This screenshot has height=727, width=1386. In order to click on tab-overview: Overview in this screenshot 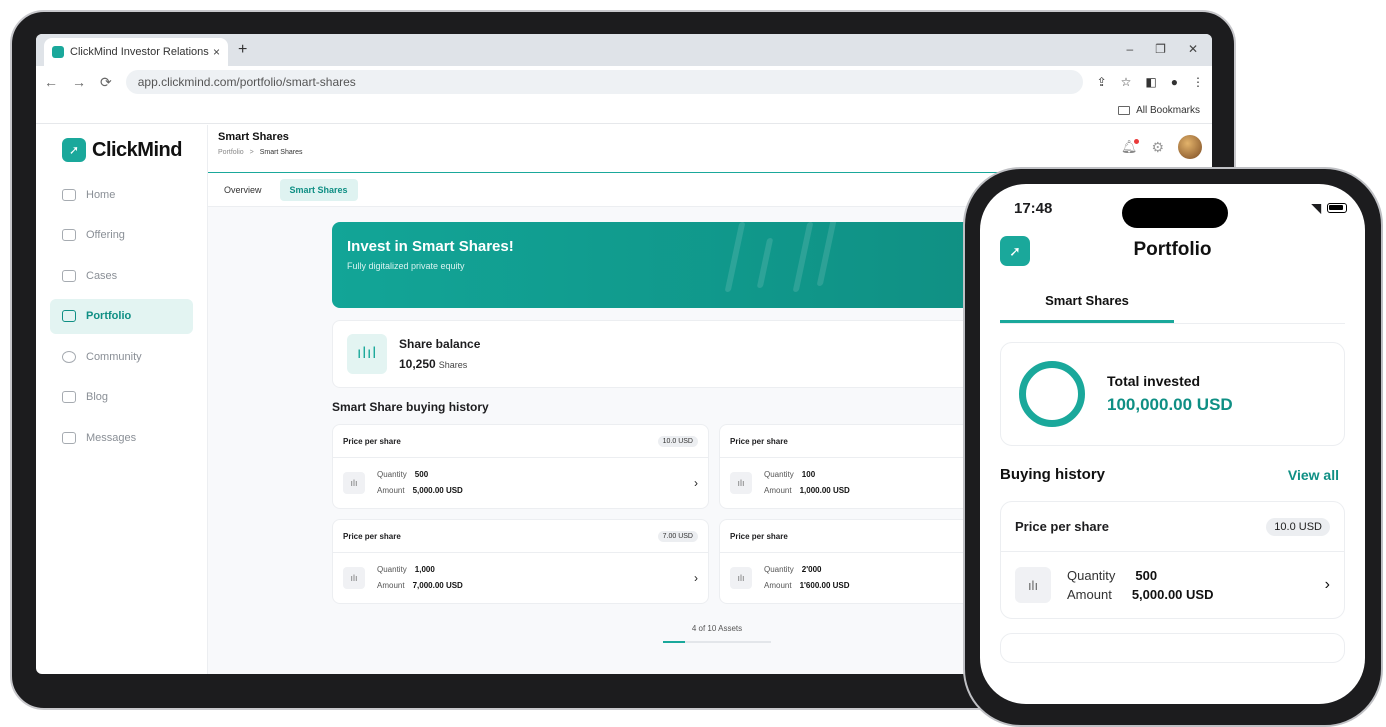, I will do `click(243, 190)`.